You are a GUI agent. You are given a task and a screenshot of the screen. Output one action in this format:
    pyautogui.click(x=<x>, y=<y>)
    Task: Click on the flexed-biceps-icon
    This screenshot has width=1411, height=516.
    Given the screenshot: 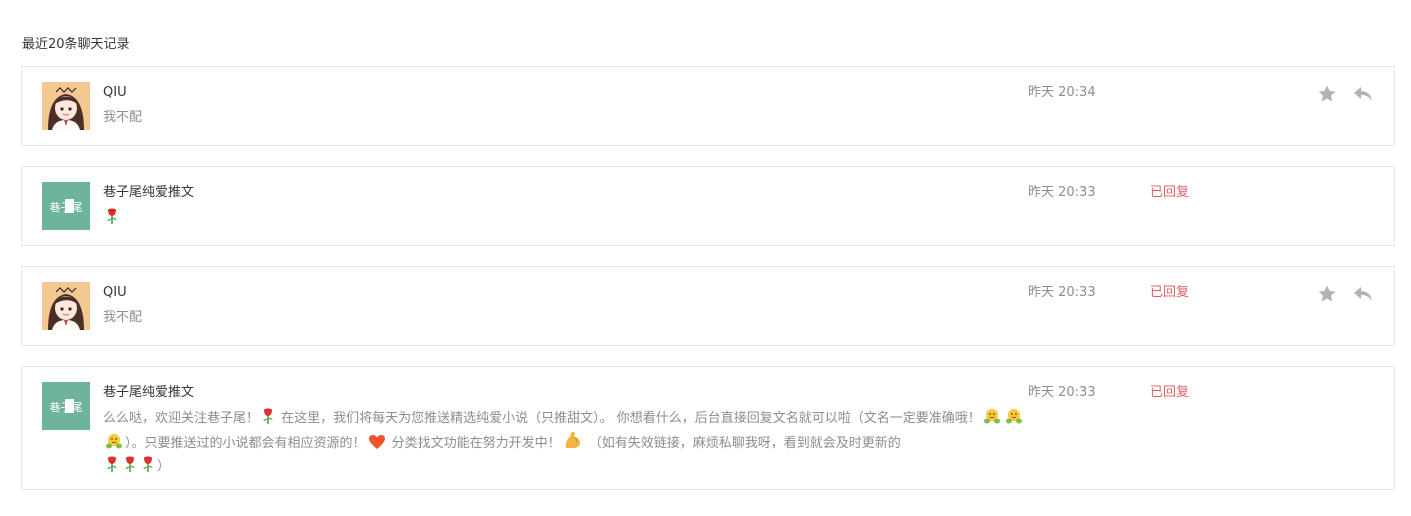 What is the action you would take?
    pyautogui.click(x=572, y=439)
    